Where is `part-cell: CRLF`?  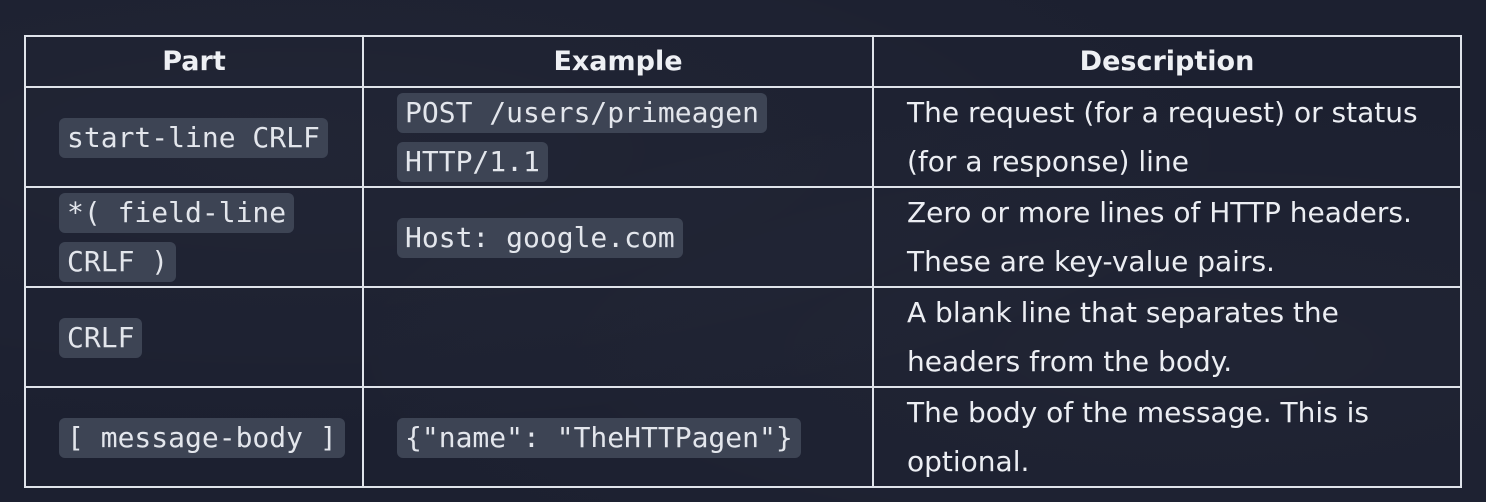 part-cell: CRLF is located at coordinates (194, 337).